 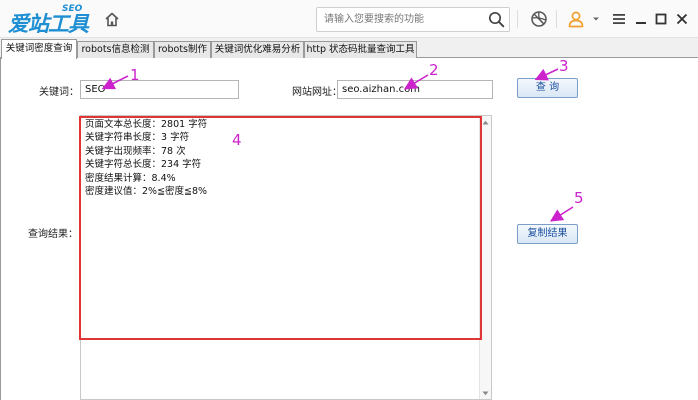 What do you see at coordinates (579, 198) in the screenshot?
I see `annotation-number-5: 5` at bounding box center [579, 198].